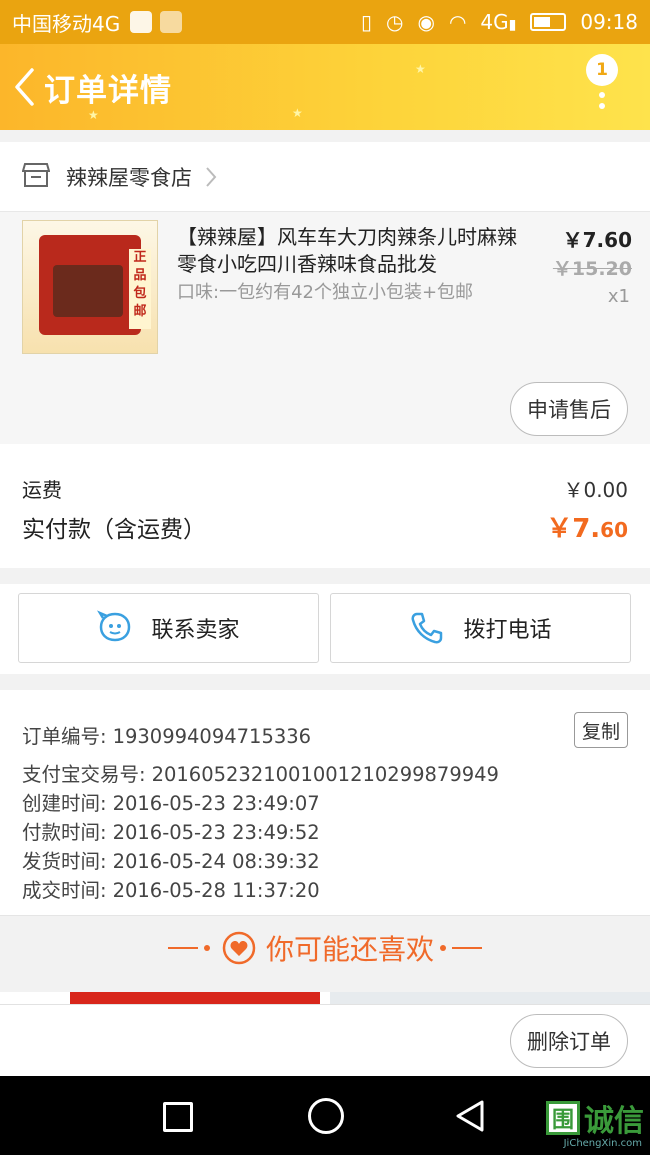  What do you see at coordinates (426, 22) in the screenshot?
I see `eye-icon: ◉` at bounding box center [426, 22].